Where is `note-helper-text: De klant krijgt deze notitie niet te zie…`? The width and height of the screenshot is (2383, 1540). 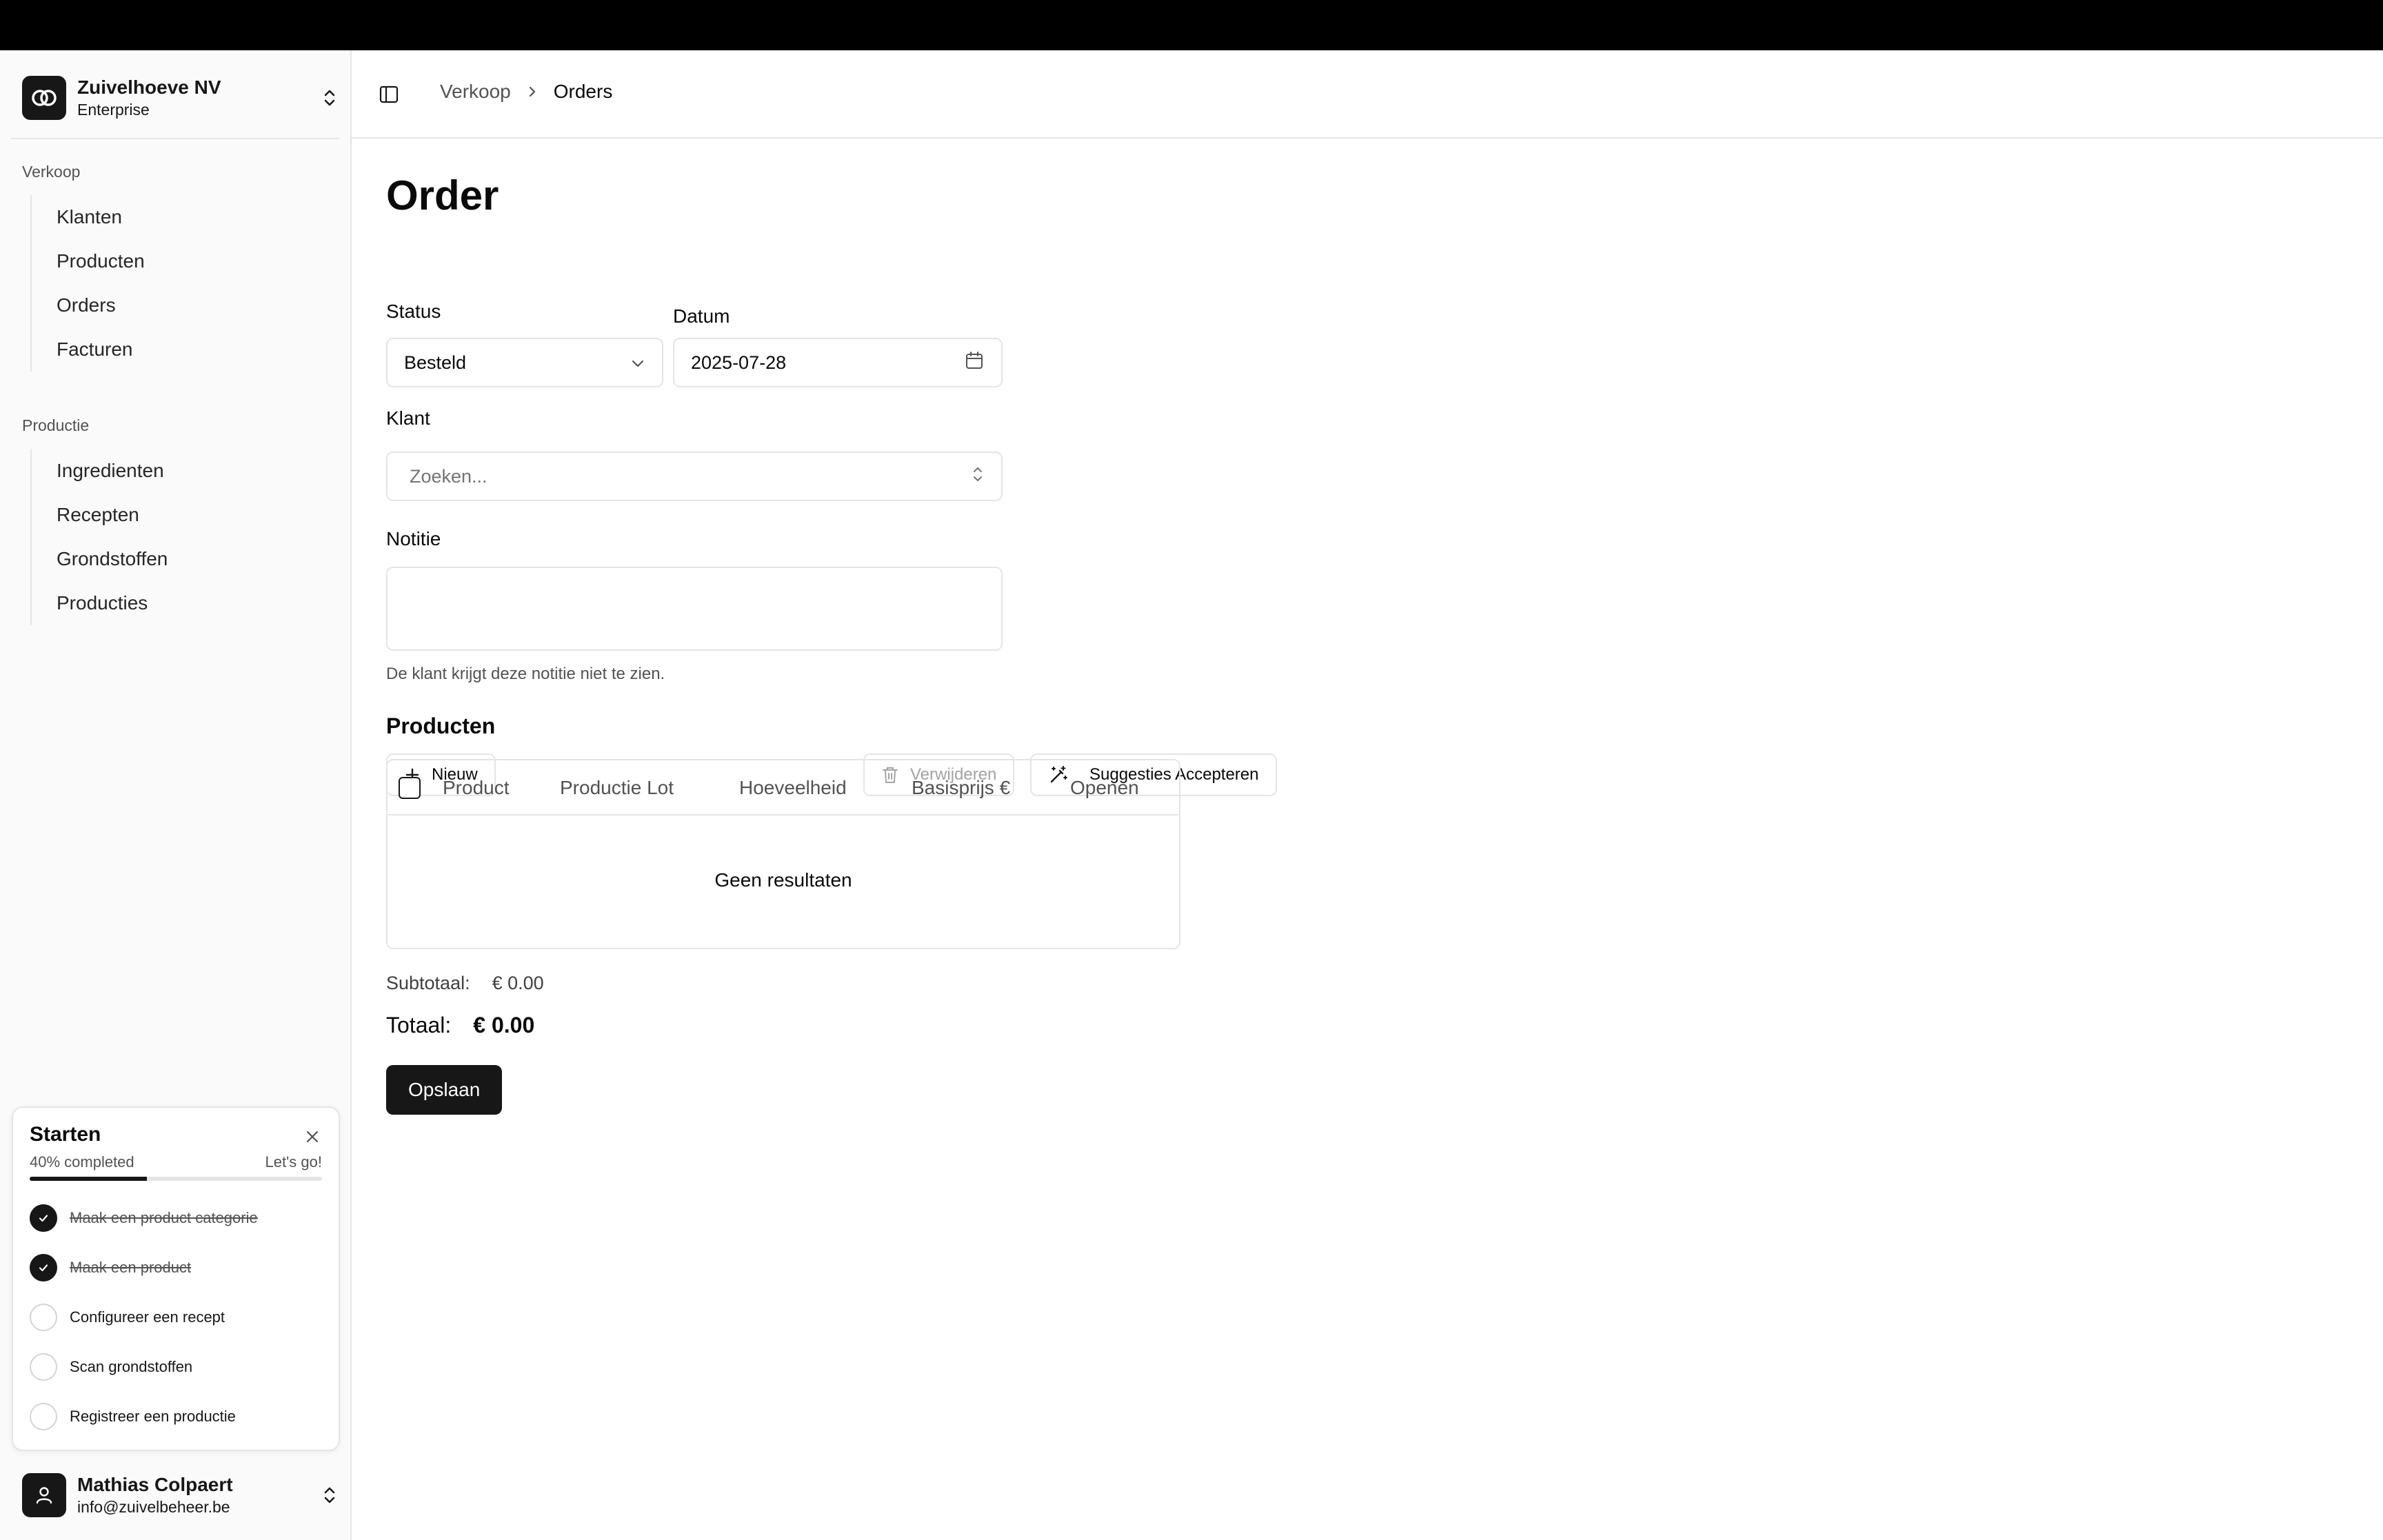
note-helper-text: De klant krijgt deze notitie niet te zie… is located at coordinates (525, 674).